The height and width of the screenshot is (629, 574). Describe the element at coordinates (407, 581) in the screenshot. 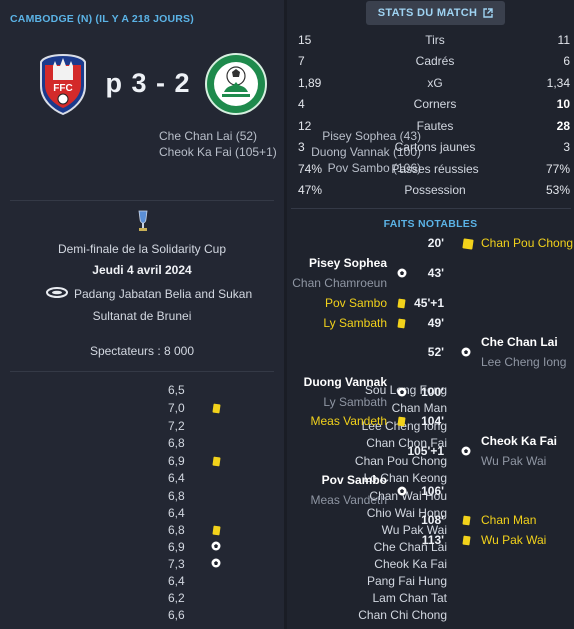

I see `player-name: Pang Fai Hung` at that location.